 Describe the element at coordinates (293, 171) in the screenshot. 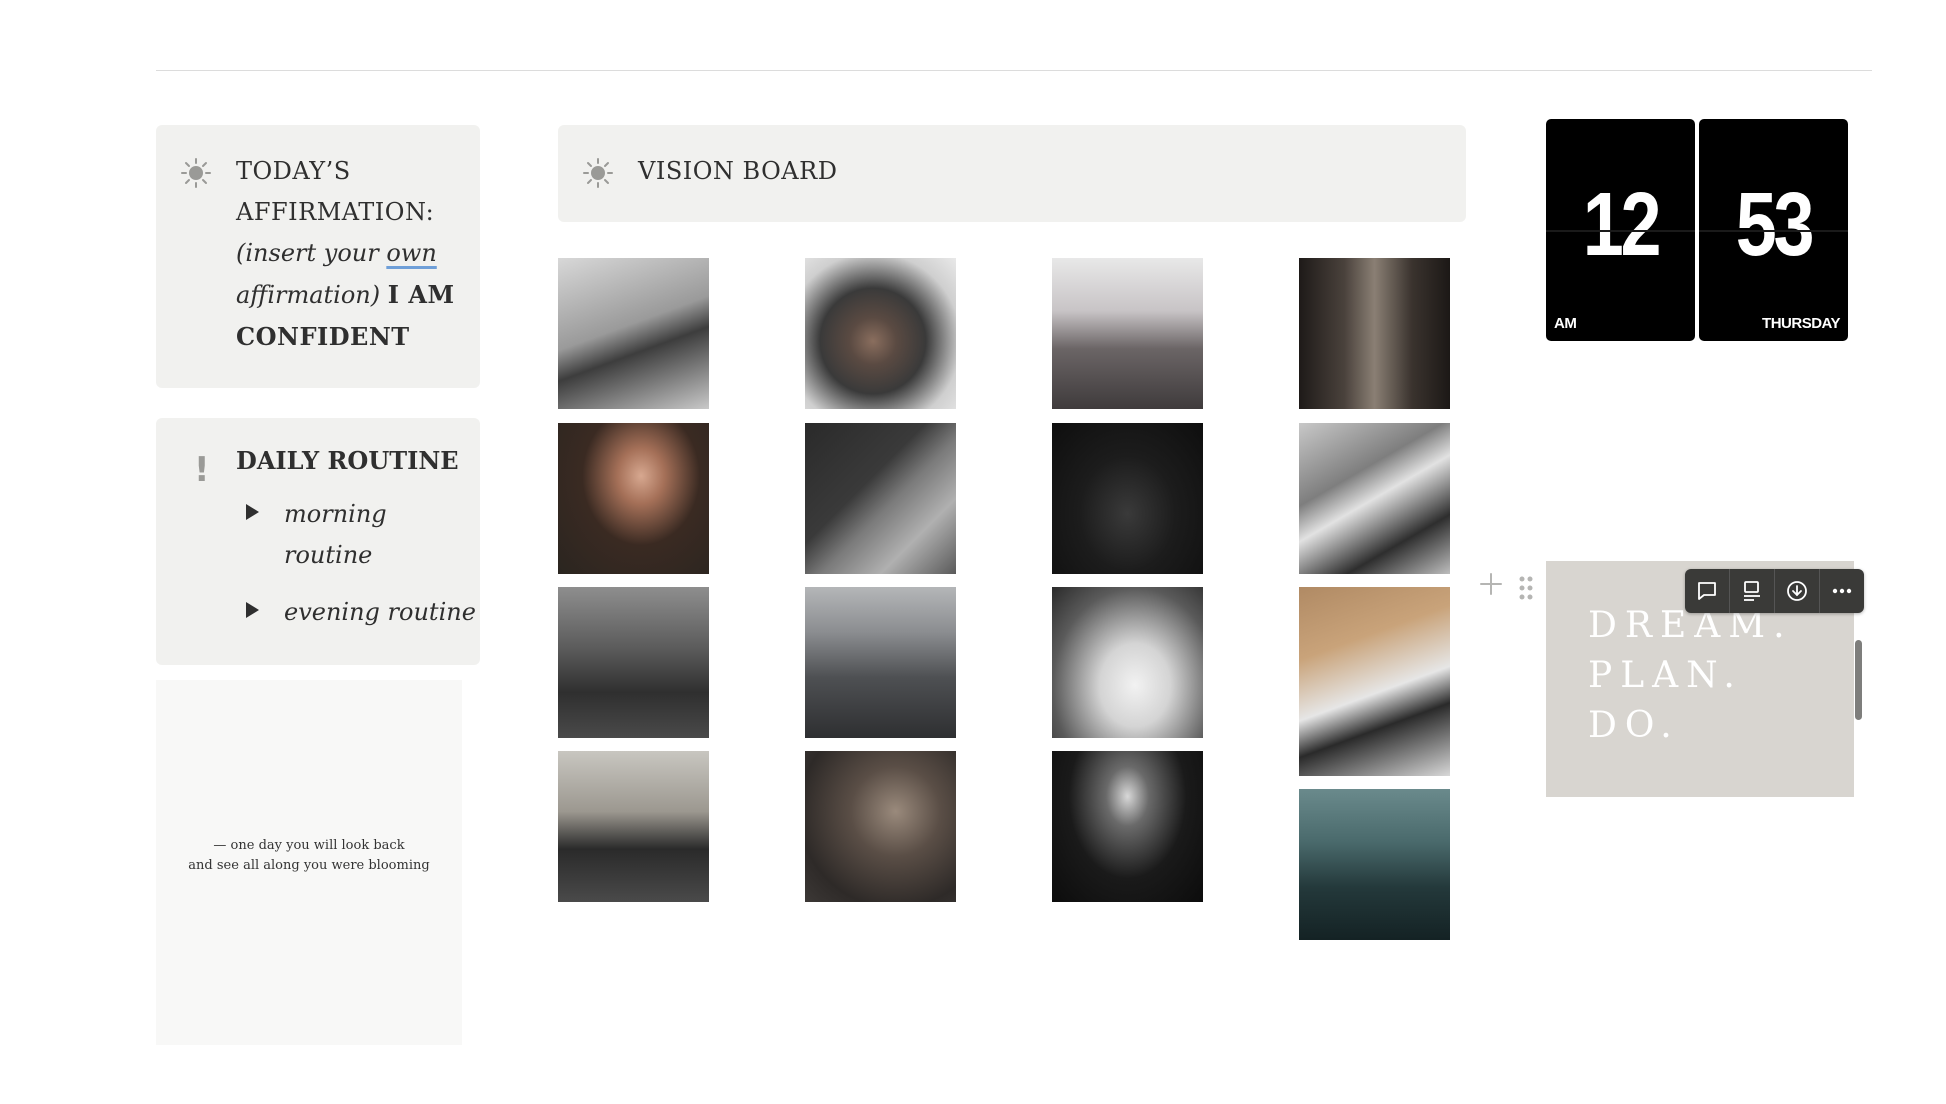

I see `affirmation-title-line1: TODAY’S` at that location.